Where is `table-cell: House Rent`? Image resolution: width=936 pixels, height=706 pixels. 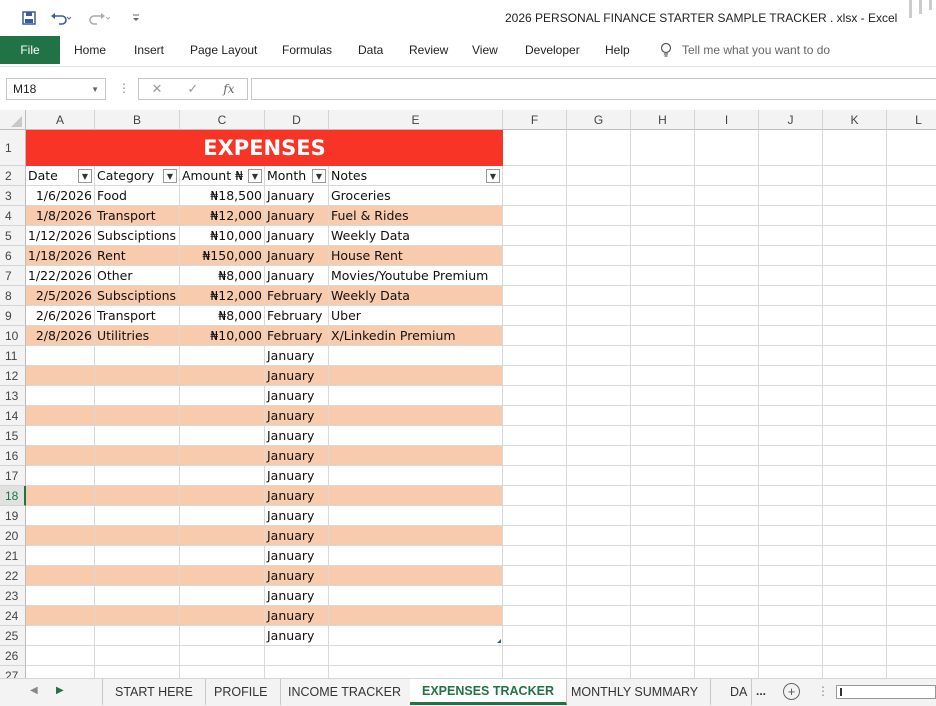 table-cell: House Rent is located at coordinates (416, 256).